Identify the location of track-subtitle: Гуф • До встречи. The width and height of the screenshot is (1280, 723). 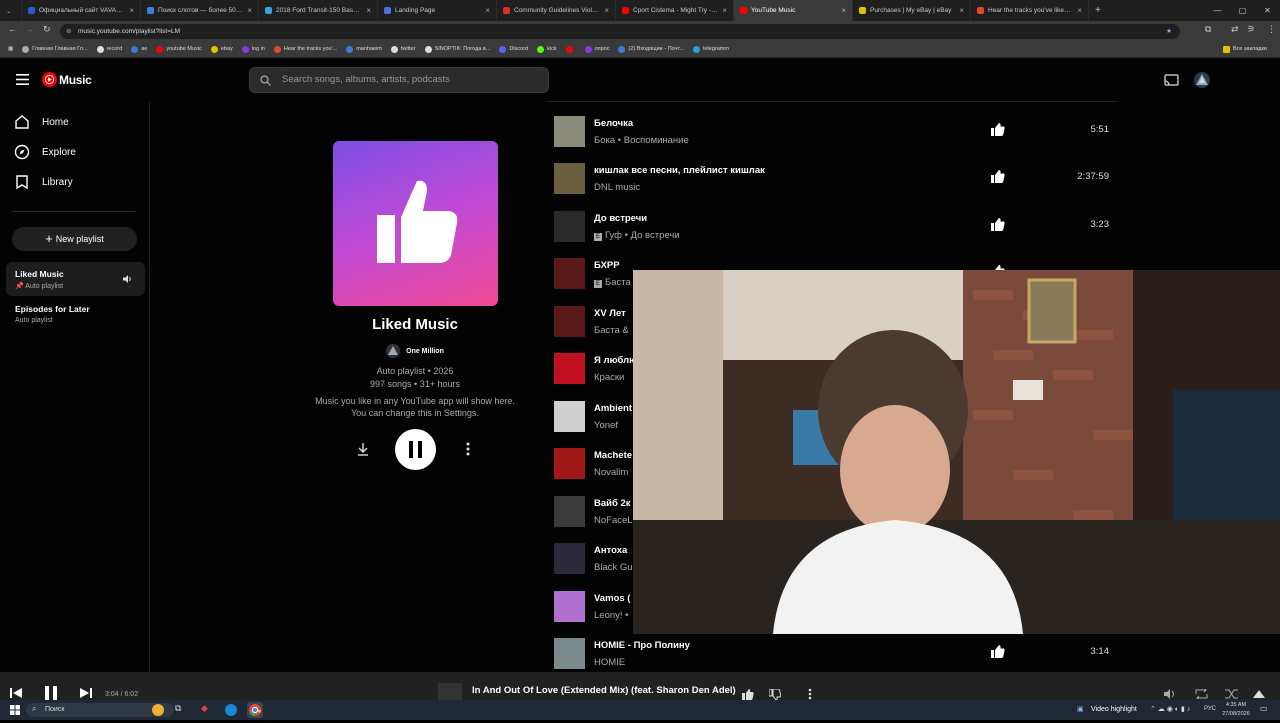
(642, 235).